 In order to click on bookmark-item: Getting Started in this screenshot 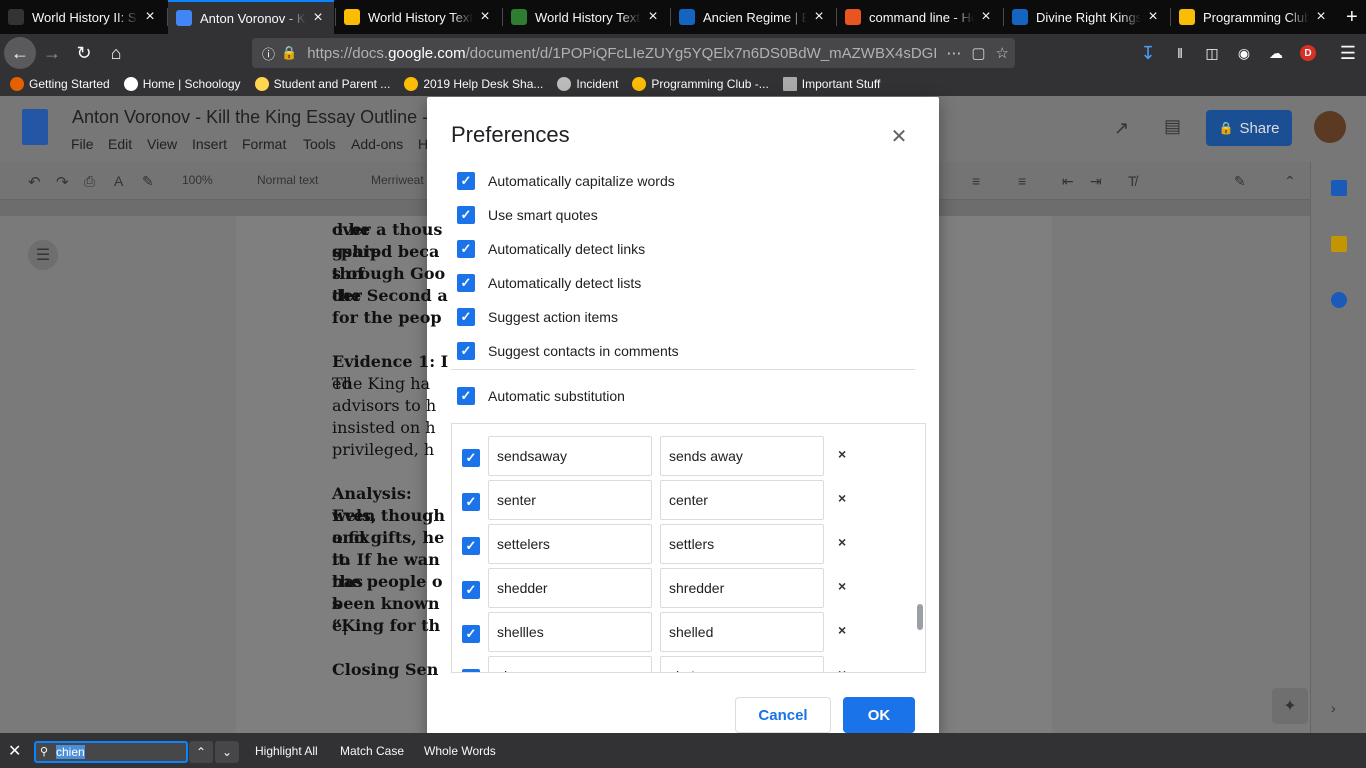, I will do `click(60, 84)`.